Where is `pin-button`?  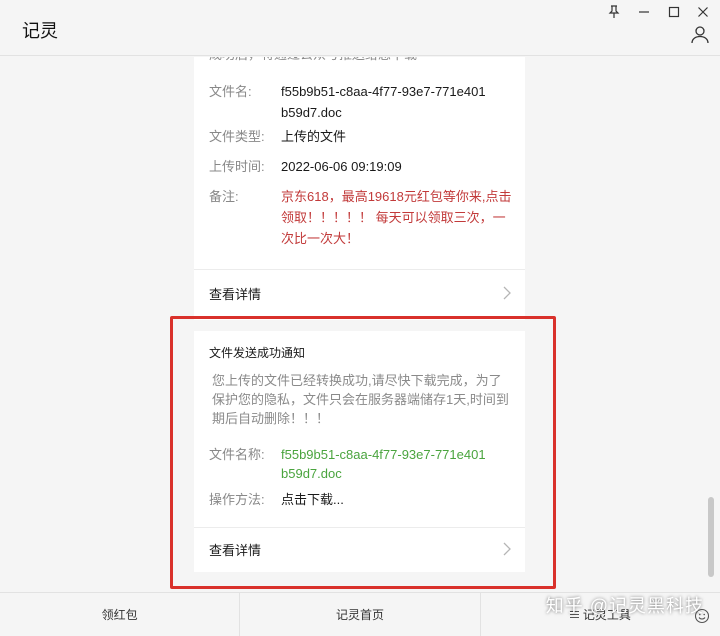
pin-button is located at coordinates (614, 12).